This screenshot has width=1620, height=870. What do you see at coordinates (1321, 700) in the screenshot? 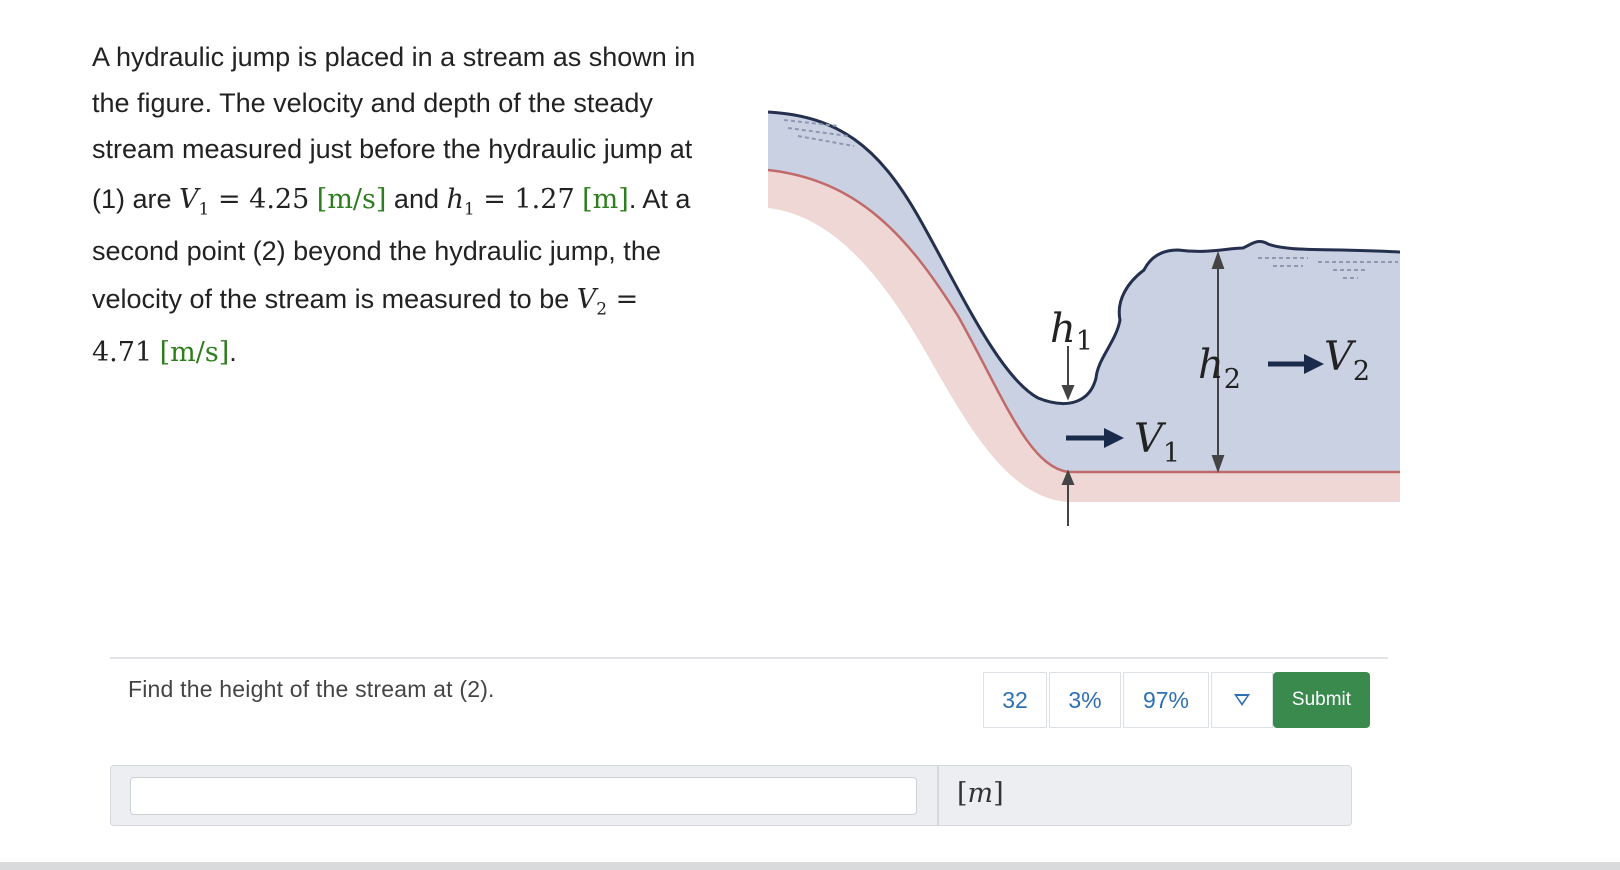
I see `submit-button: Submit` at bounding box center [1321, 700].